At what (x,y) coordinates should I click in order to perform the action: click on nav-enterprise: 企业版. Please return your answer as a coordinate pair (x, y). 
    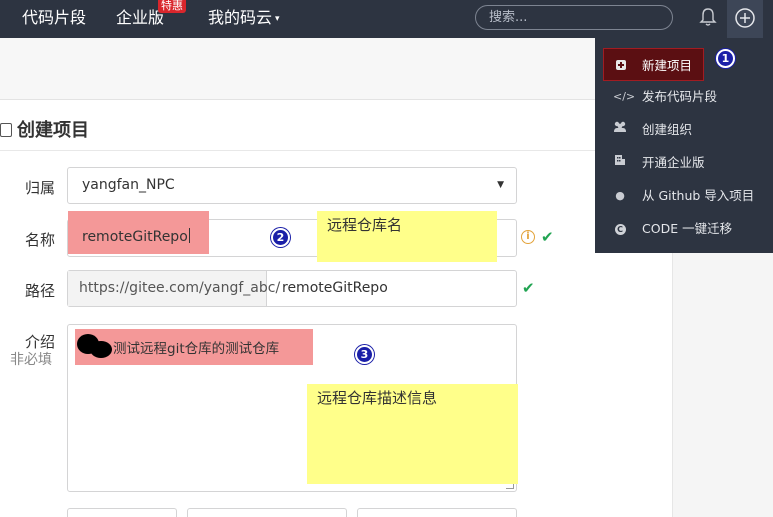
    Looking at the image, I should click on (140, 19).